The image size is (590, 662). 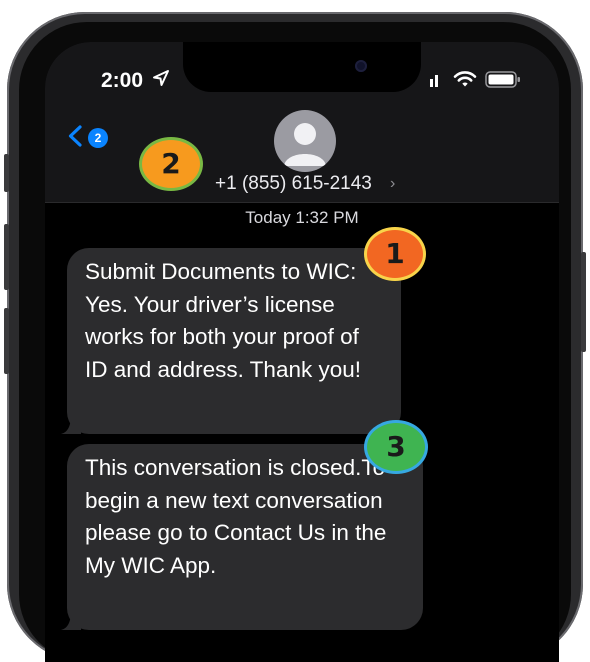 What do you see at coordinates (171, 164) in the screenshot?
I see `annotation-badge-2: 2` at bounding box center [171, 164].